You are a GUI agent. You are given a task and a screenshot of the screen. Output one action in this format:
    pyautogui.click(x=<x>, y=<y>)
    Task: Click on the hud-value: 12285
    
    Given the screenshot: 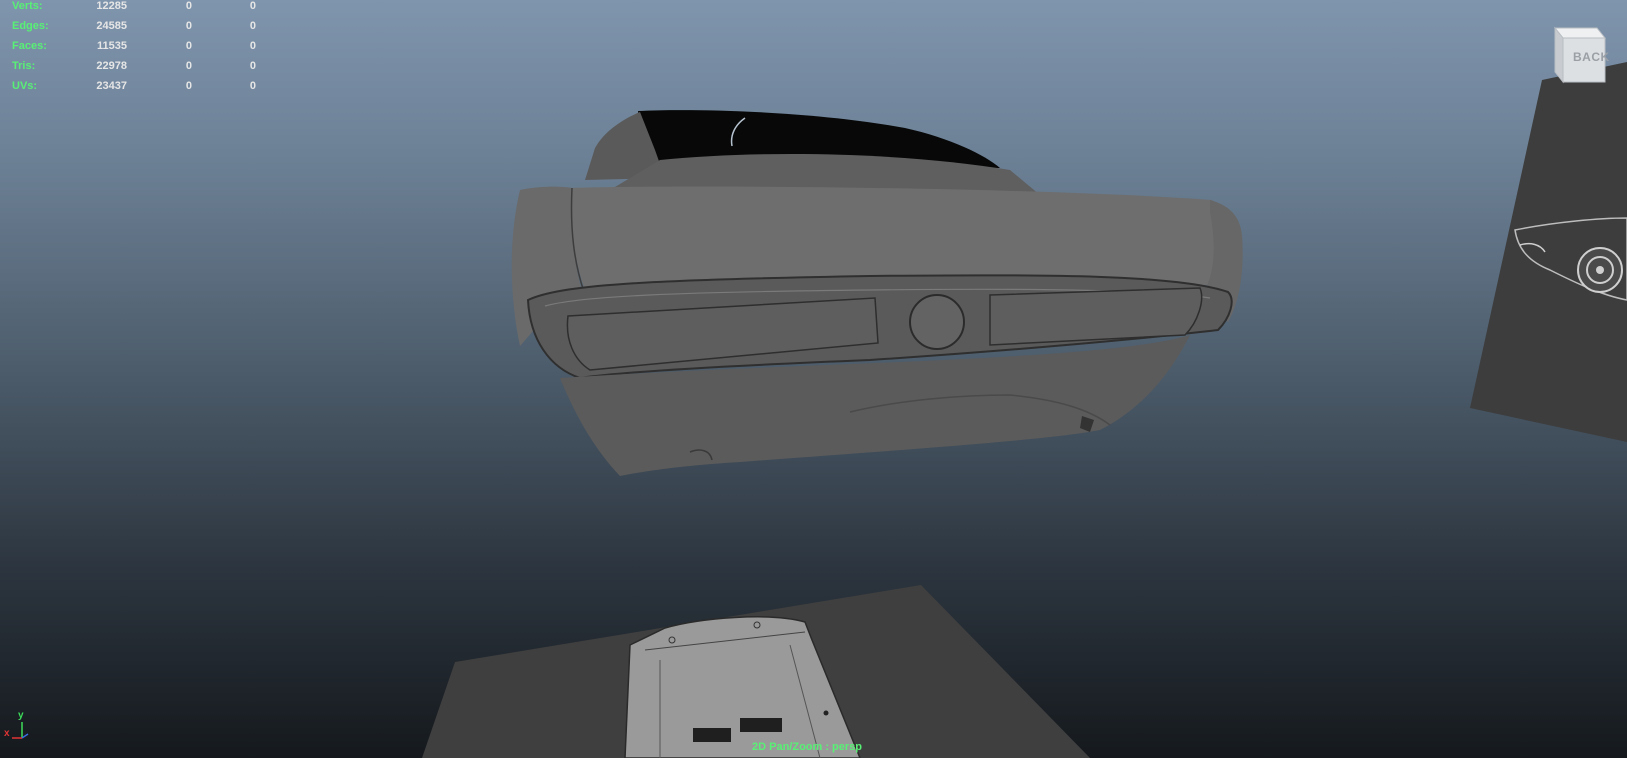 What is the action you would take?
    pyautogui.click(x=111, y=6)
    